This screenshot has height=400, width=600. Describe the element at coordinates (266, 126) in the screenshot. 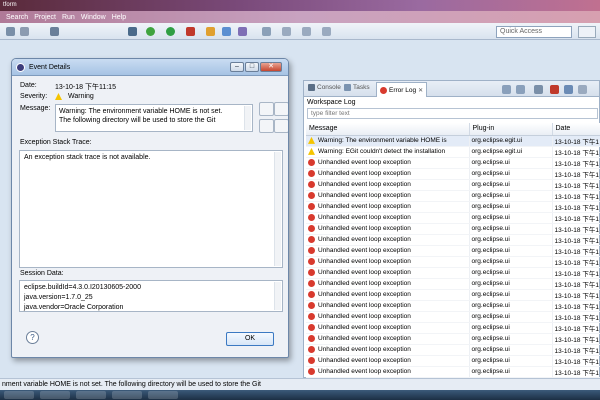

I see `sort-icon` at that location.